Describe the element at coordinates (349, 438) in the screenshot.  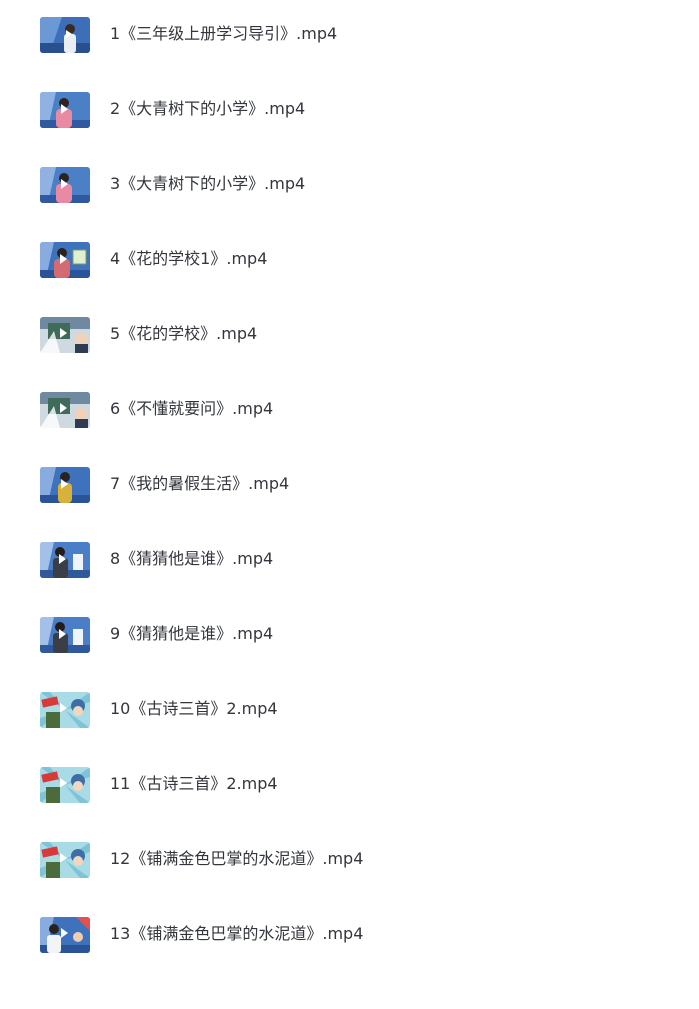
I see `video-list-item: 6《不懂就要问》.mp4` at that location.